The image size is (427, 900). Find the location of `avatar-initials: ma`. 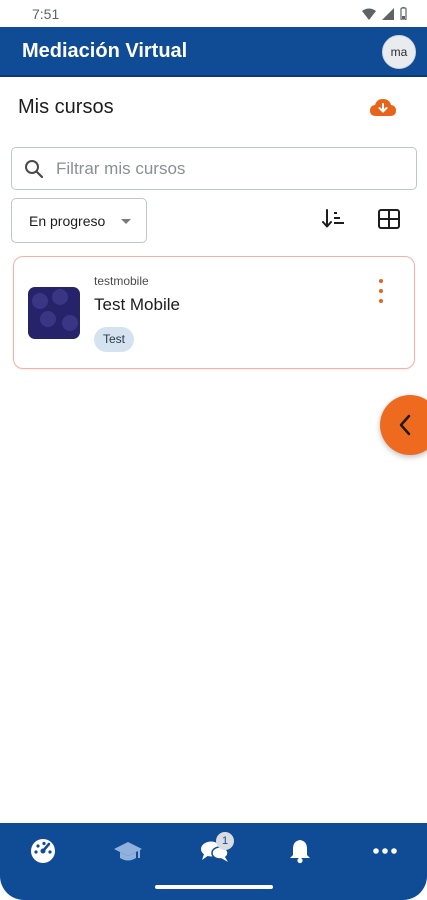

avatar-initials: ma is located at coordinates (399, 52).